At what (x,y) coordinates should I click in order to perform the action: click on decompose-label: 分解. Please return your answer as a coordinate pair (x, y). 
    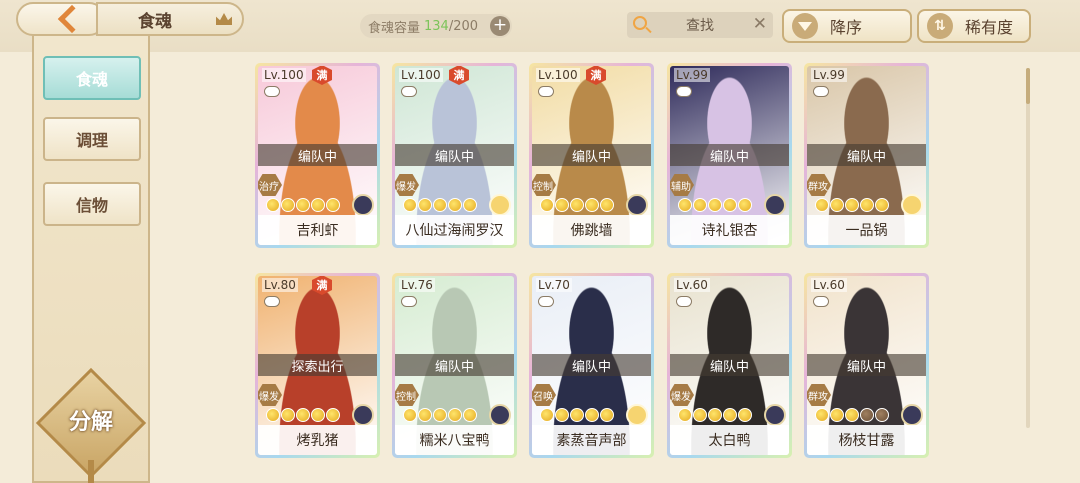
    Looking at the image, I should click on (90, 422).